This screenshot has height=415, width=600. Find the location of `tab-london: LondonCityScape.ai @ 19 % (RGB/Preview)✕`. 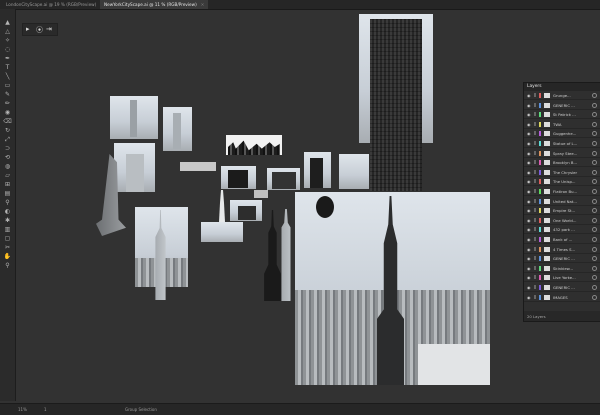

tab-london: LondonCityScape.ai @ 19 % (RGB/Preview)✕ is located at coordinates (55, 4).